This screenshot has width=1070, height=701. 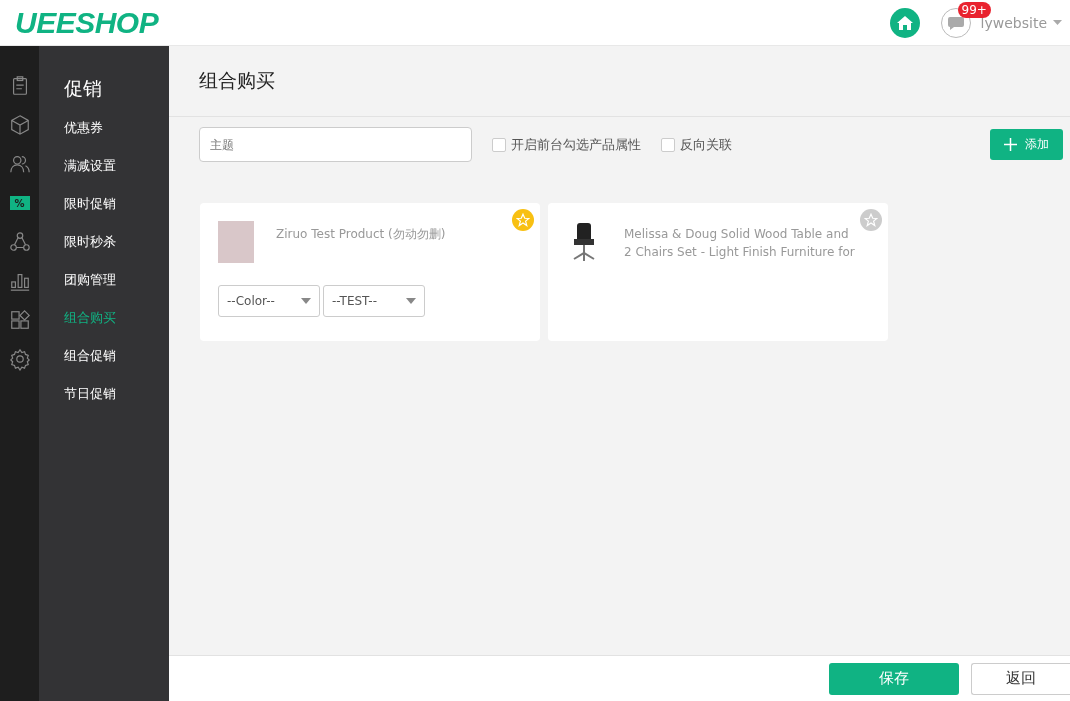 I want to click on logo: UEESHOP, so click(x=87, y=22).